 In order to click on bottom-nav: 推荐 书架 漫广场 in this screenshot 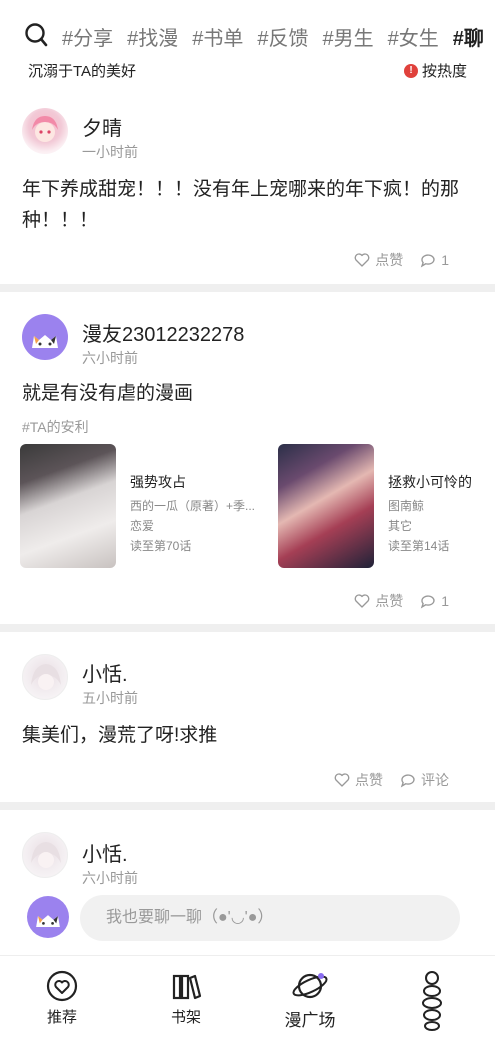, I will do `click(247, 997)`.